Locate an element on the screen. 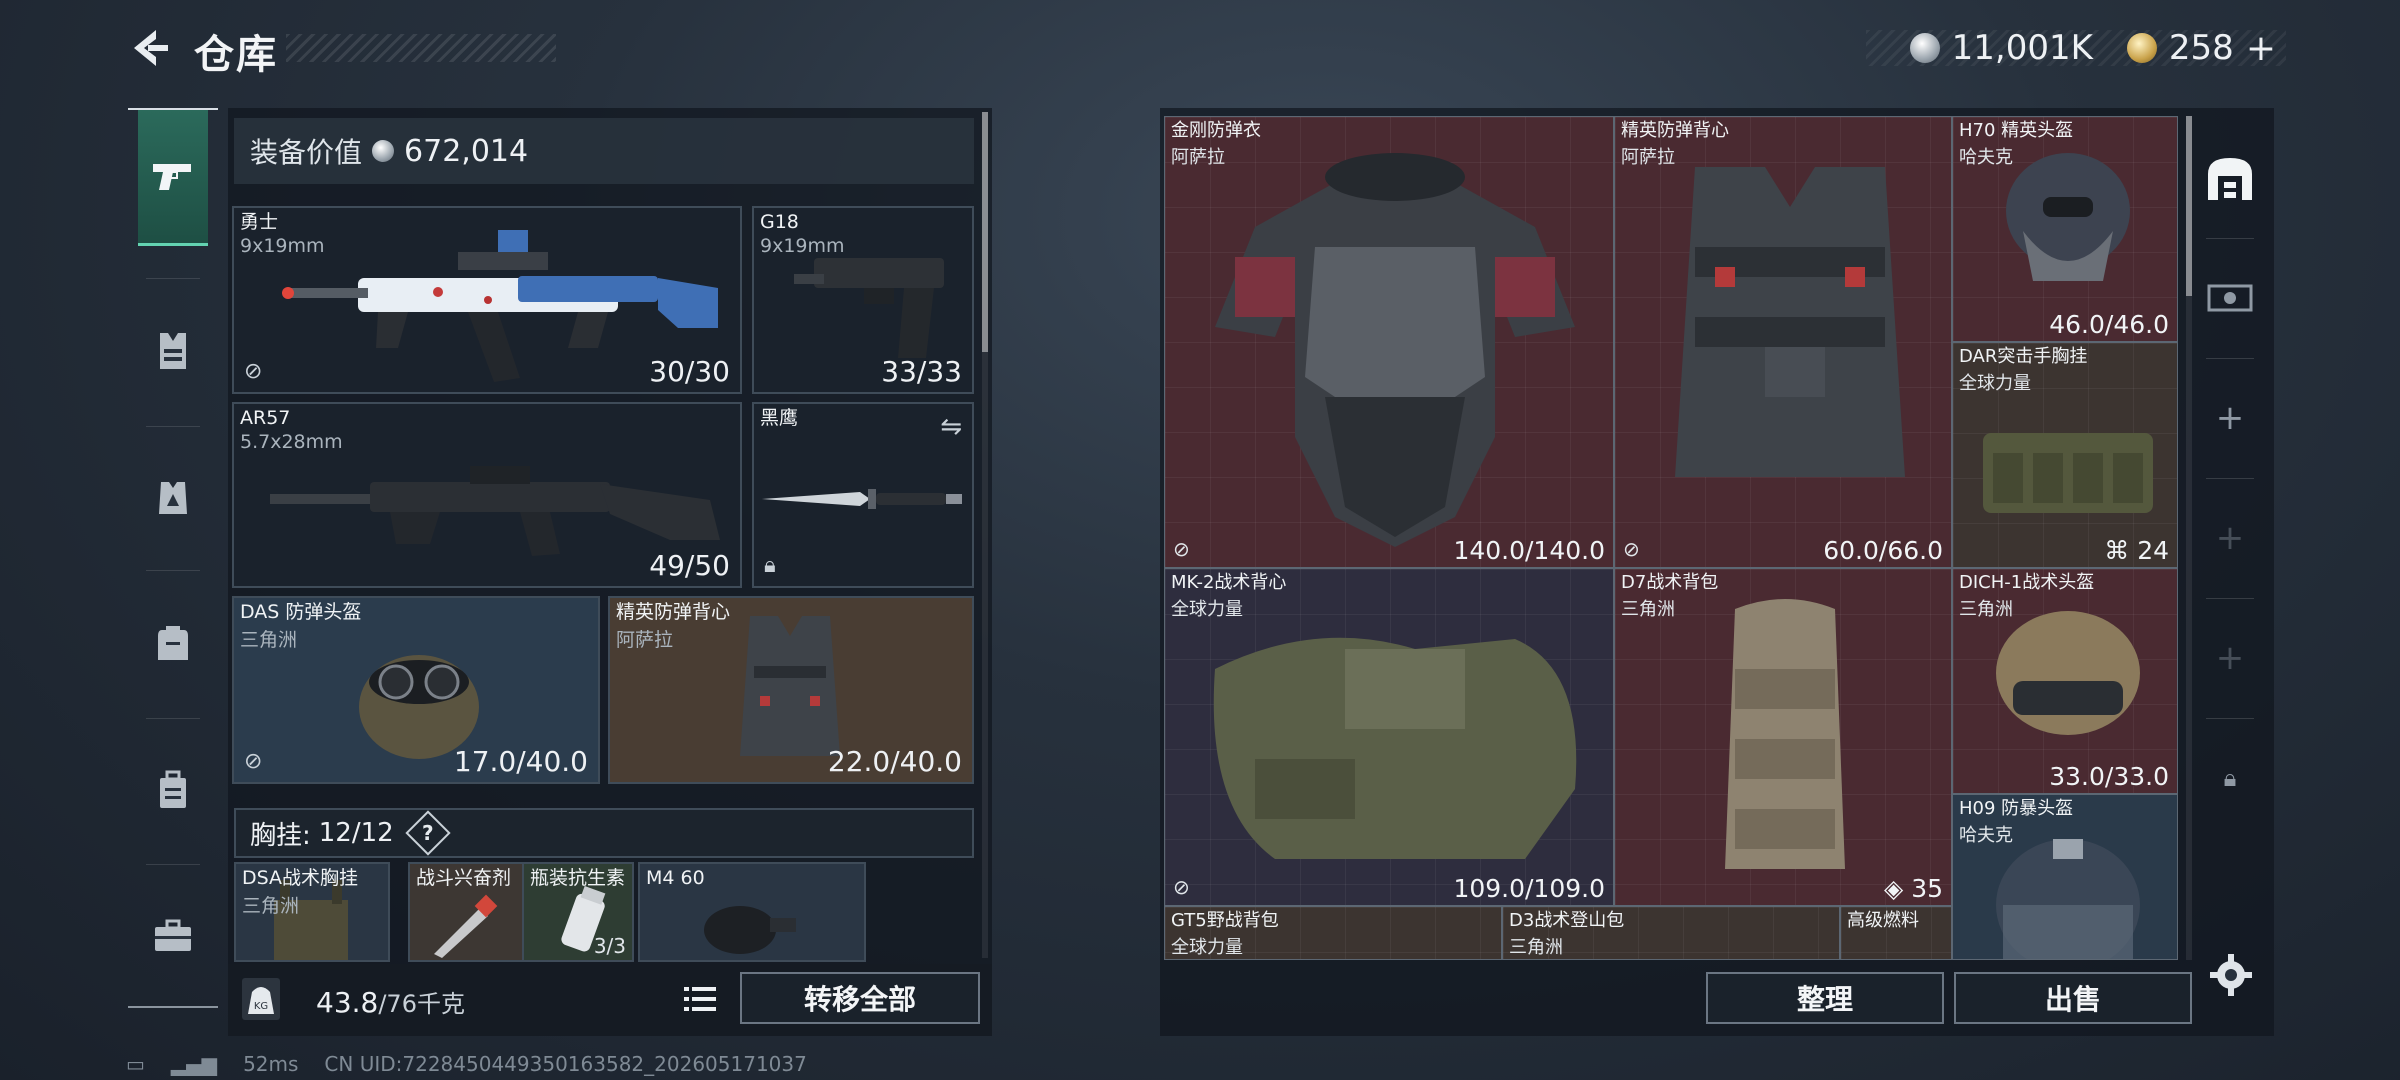  rig-item: M4 60 is located at coordinates (752, 912).